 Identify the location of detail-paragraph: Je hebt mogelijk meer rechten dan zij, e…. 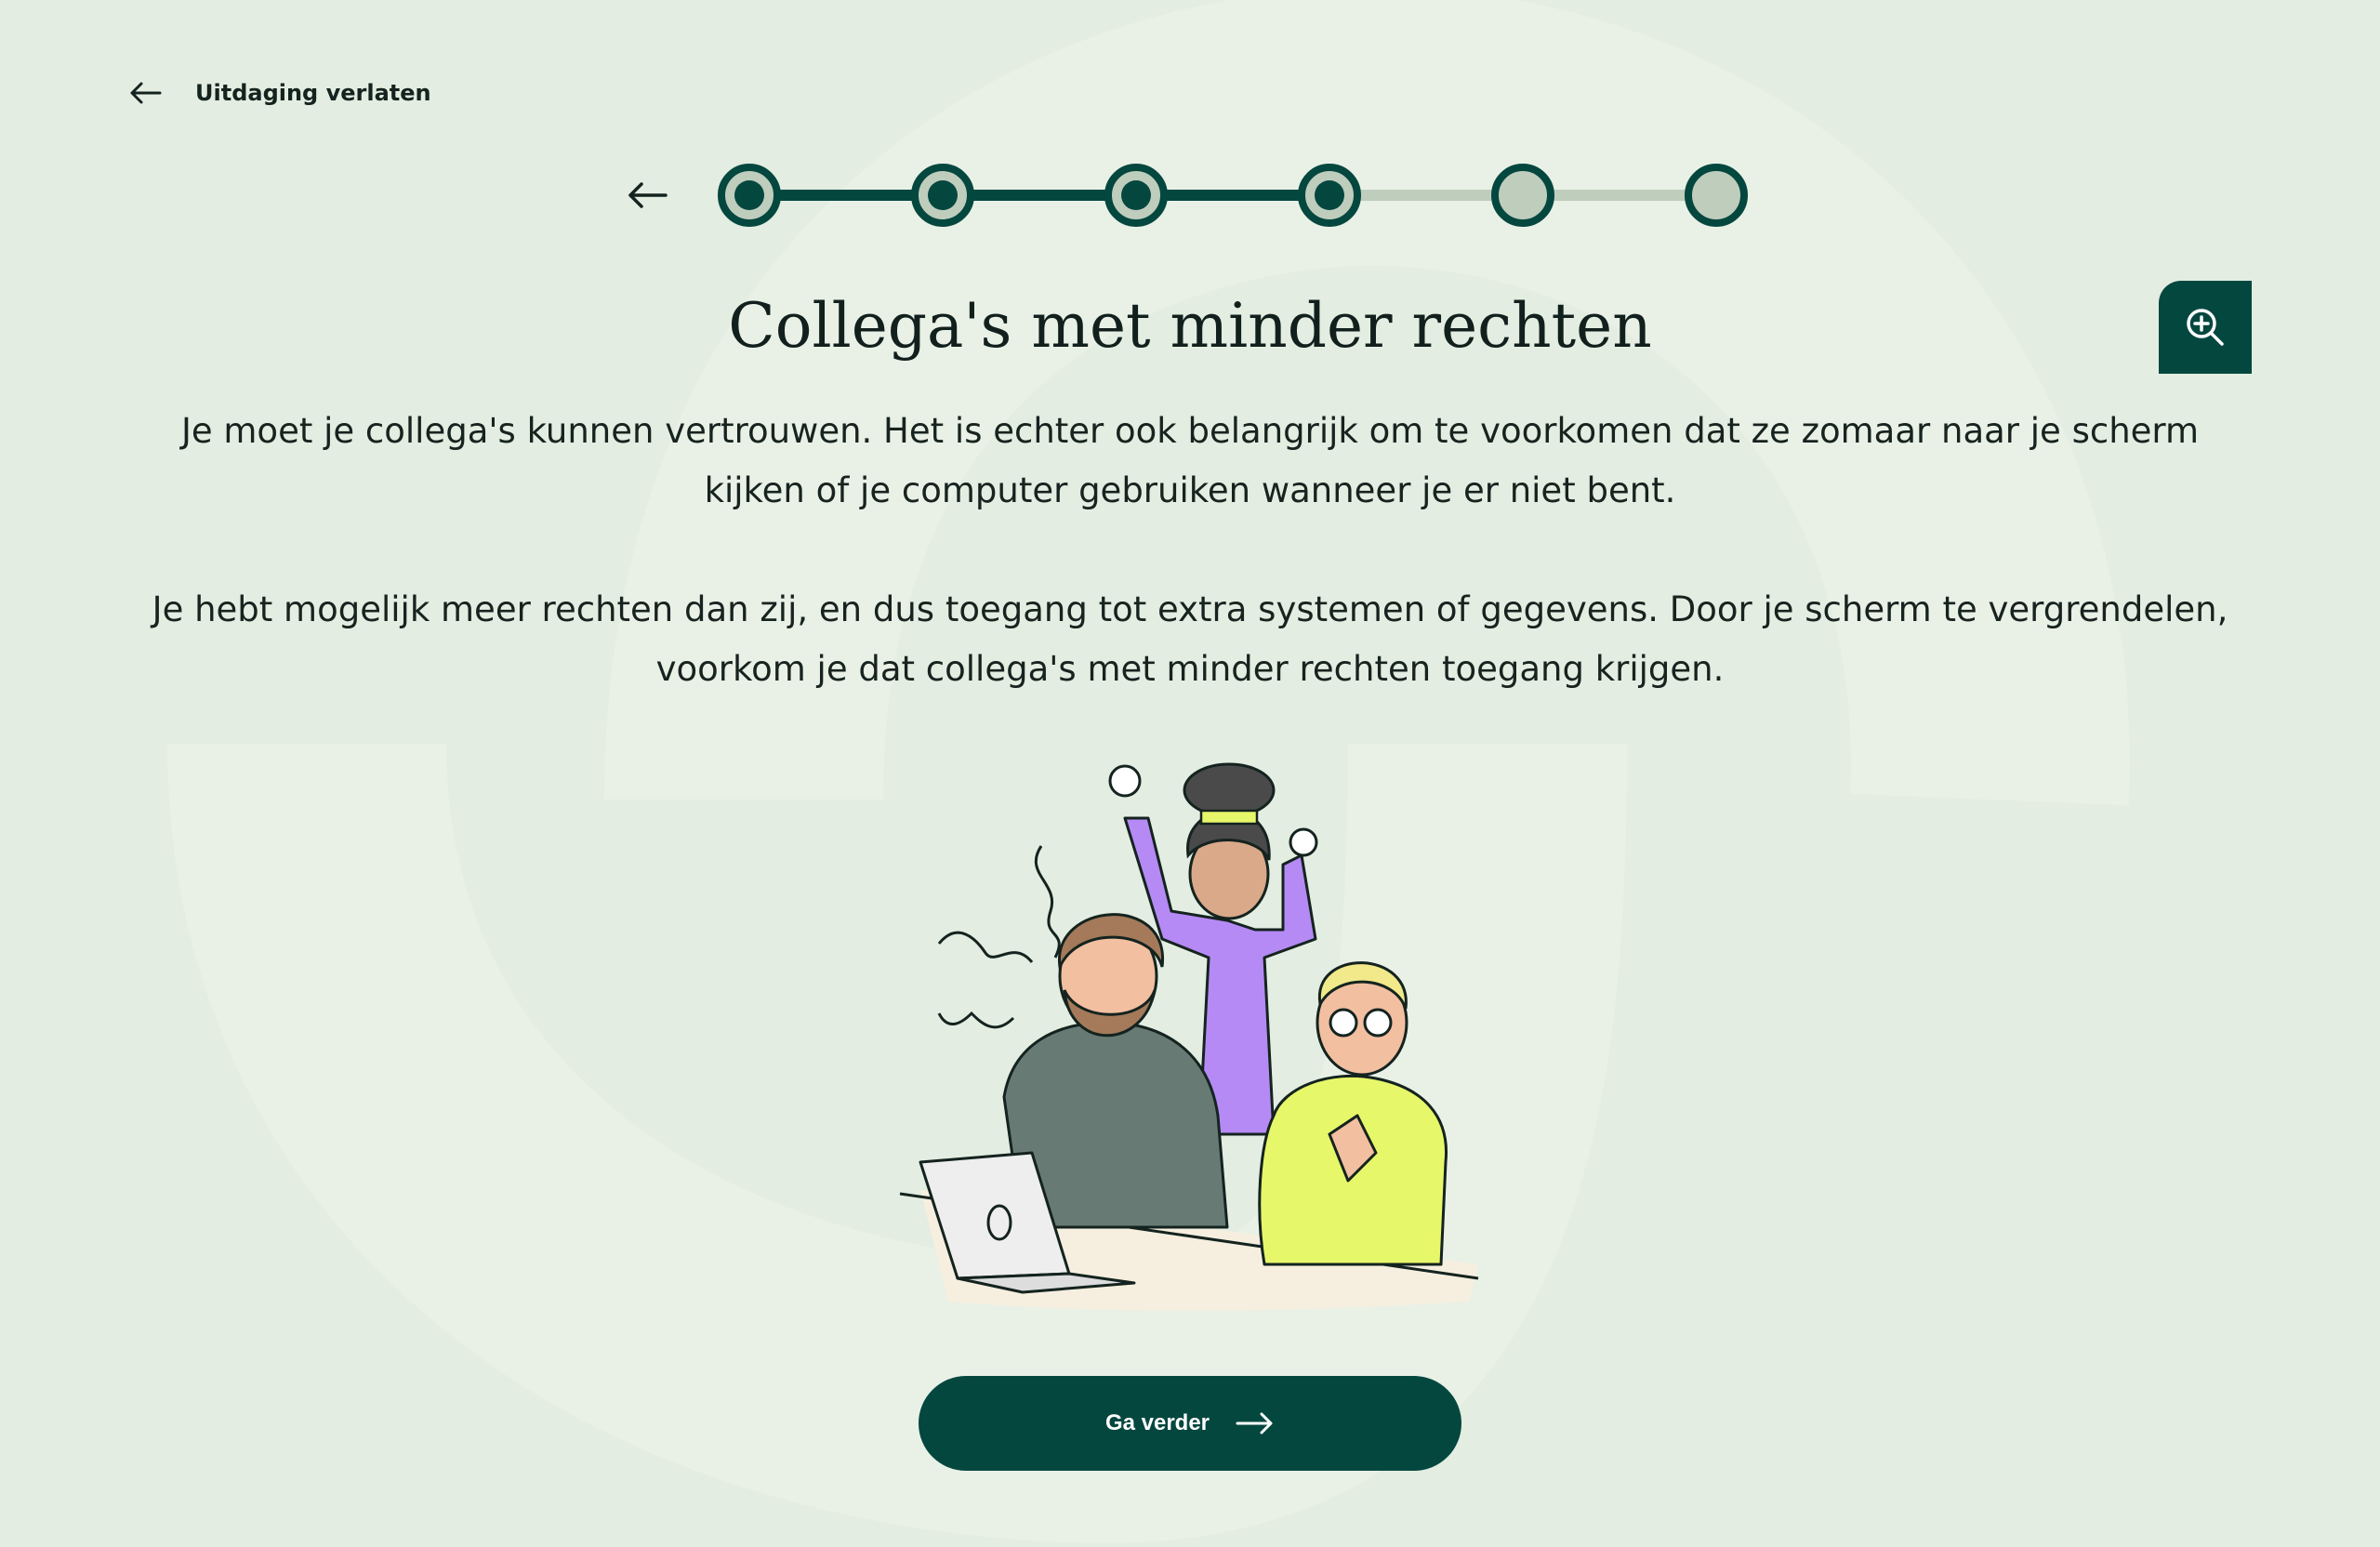
(1190, 639).